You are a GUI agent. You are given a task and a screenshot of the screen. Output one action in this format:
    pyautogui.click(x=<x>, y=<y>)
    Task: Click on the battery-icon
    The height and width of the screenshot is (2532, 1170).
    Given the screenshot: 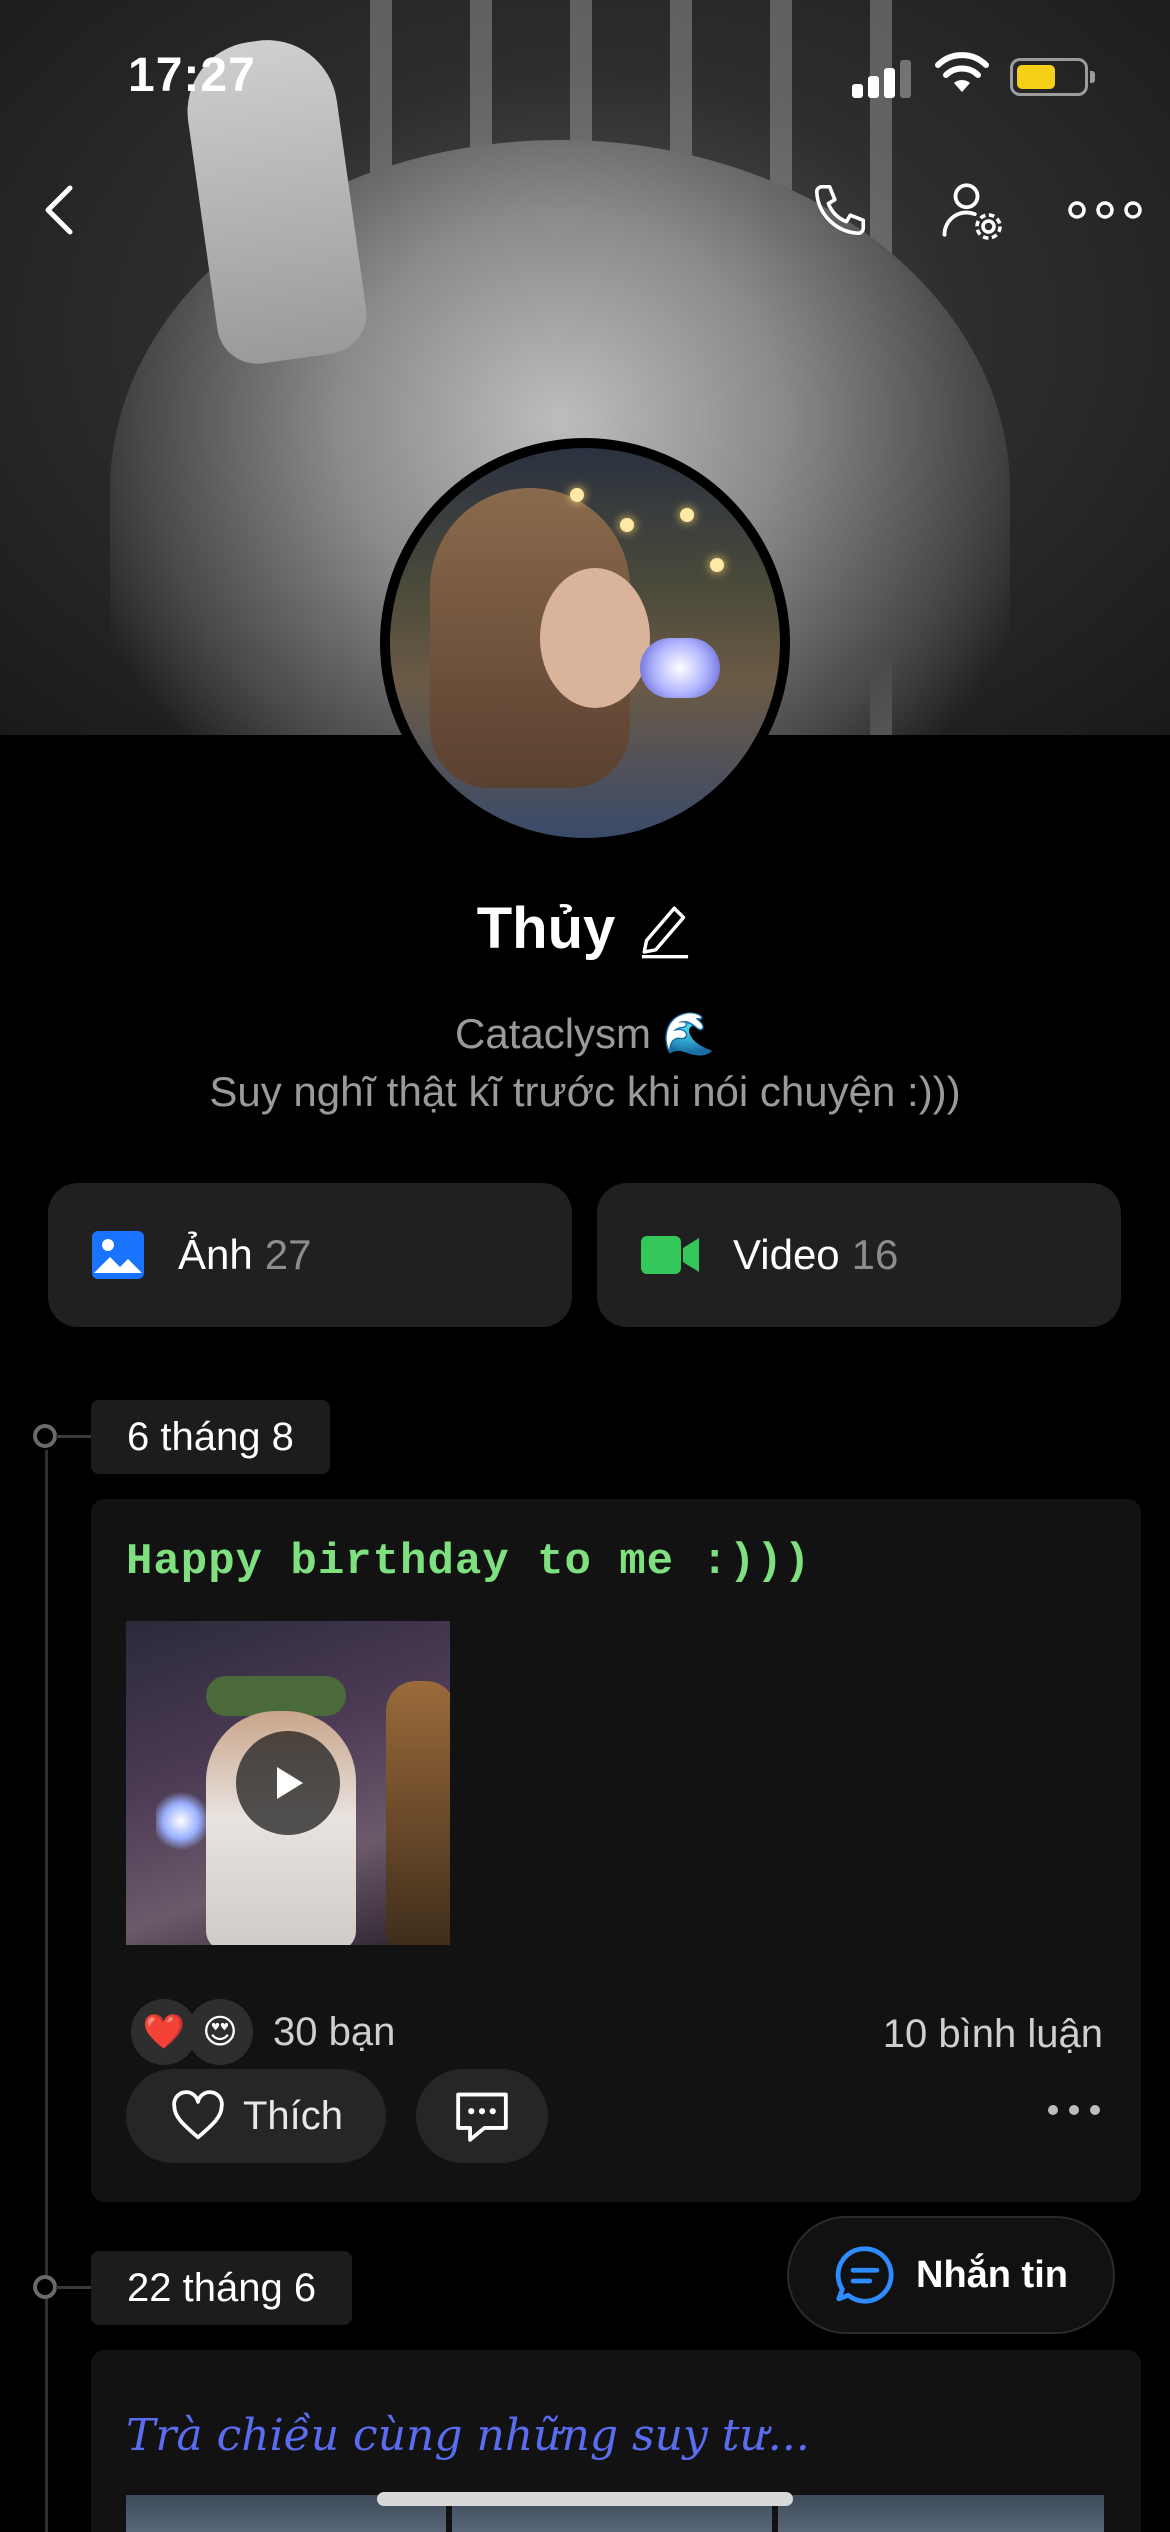 What is the action you would take?
    pyautogui.click(x=1052, y=77)
    